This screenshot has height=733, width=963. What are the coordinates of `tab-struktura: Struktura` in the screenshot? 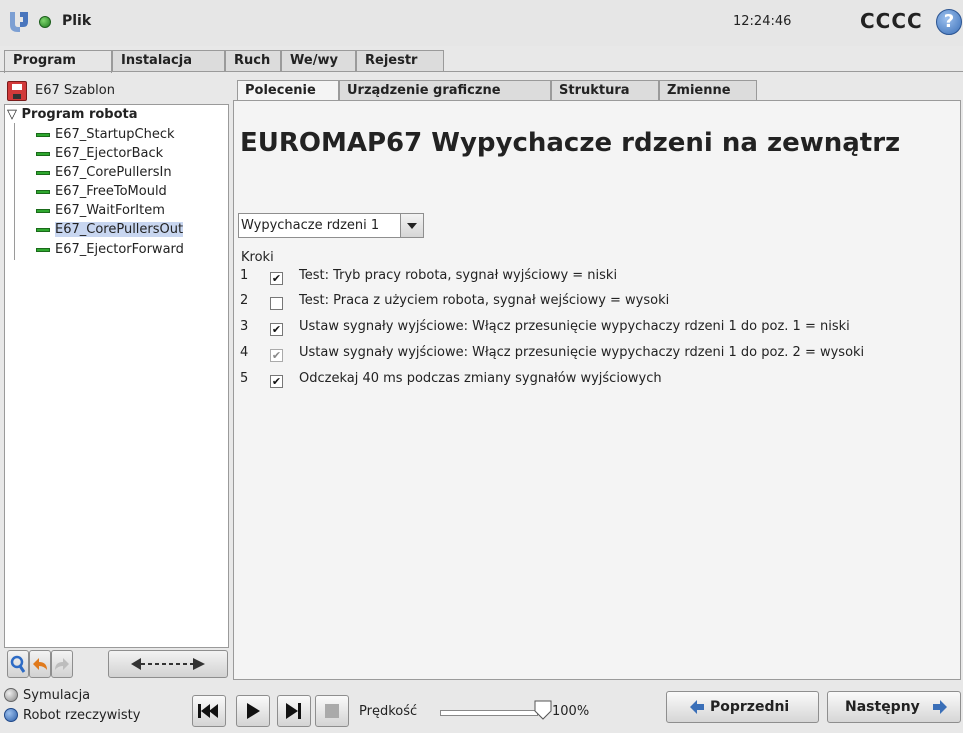 It's located at (605, 90).